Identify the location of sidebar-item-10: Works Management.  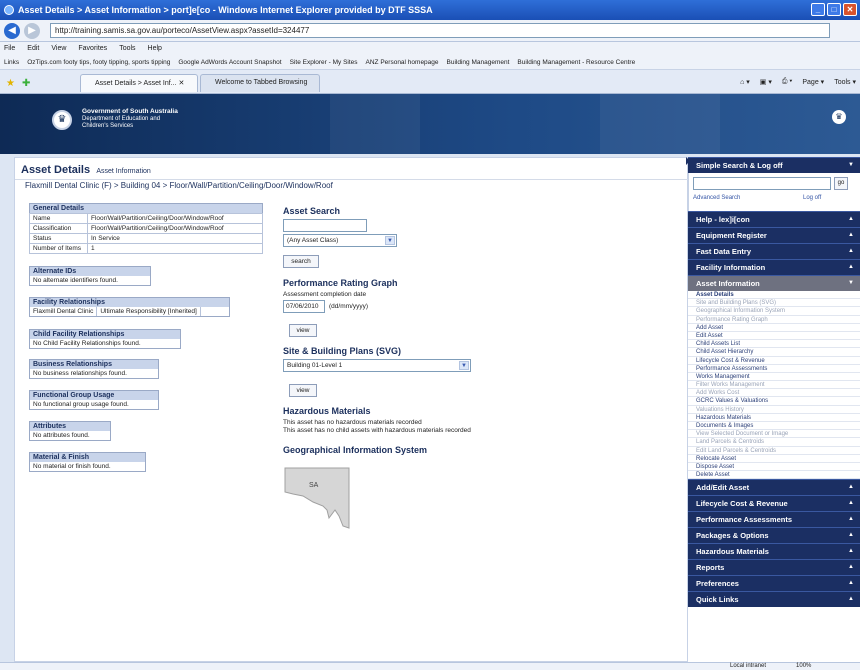
(774, 377).